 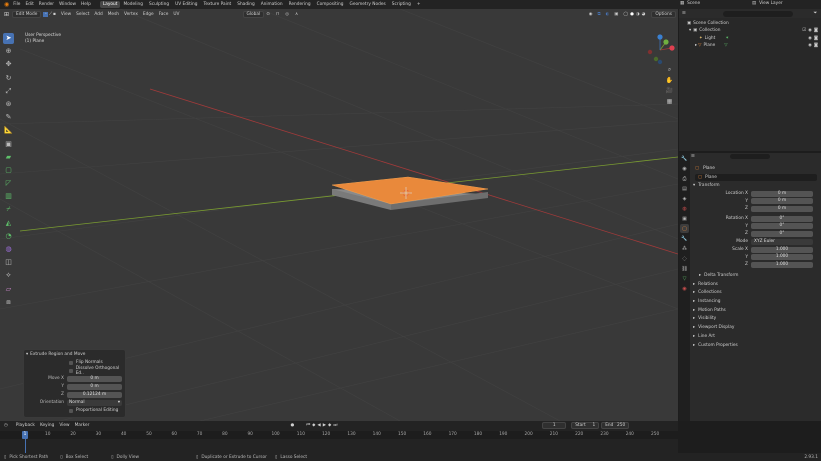 What do you see at coordinates (756, 177) in the screenshot?
I see `object-name-field: ▢ Plane` at bounding box center [756, 177].